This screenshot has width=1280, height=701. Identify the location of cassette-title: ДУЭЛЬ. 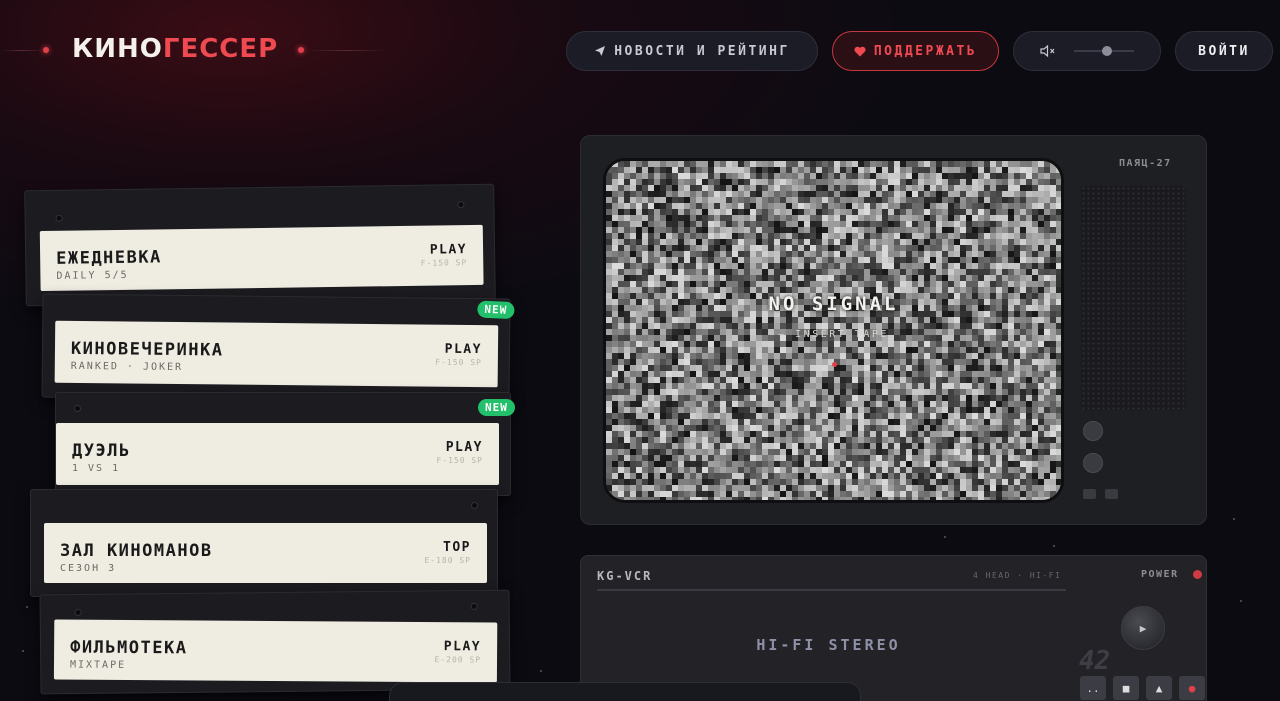
(101, 451).